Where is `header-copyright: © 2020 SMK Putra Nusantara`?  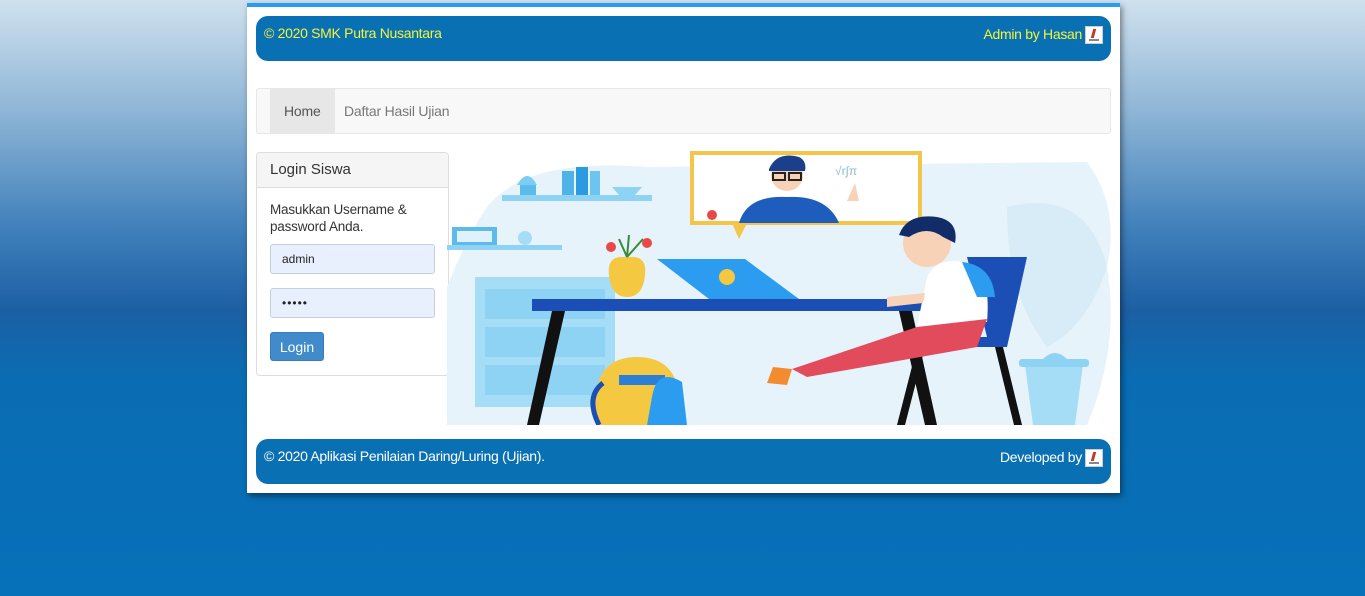
header-copyright: © 2020 SMK Putra Nusantara is located at coordinates (353, 33).